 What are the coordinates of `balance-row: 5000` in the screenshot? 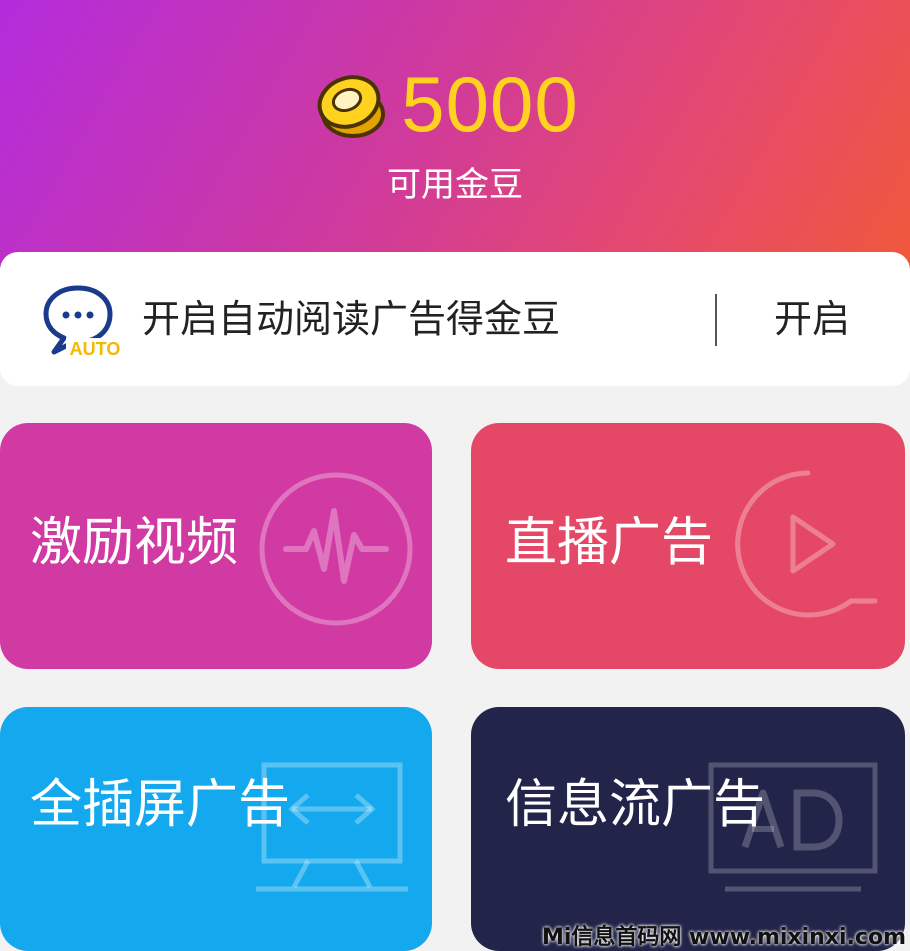 It's located at (455, 104).